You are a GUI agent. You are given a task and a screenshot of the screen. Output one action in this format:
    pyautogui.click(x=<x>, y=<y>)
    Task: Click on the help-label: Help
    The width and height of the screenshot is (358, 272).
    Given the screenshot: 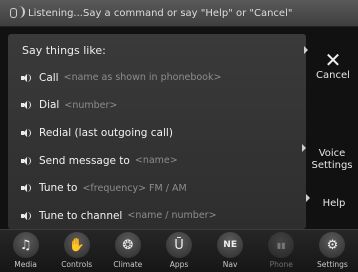 What is the action you would take?
    pyautogui.click(x=334, y=203)
    